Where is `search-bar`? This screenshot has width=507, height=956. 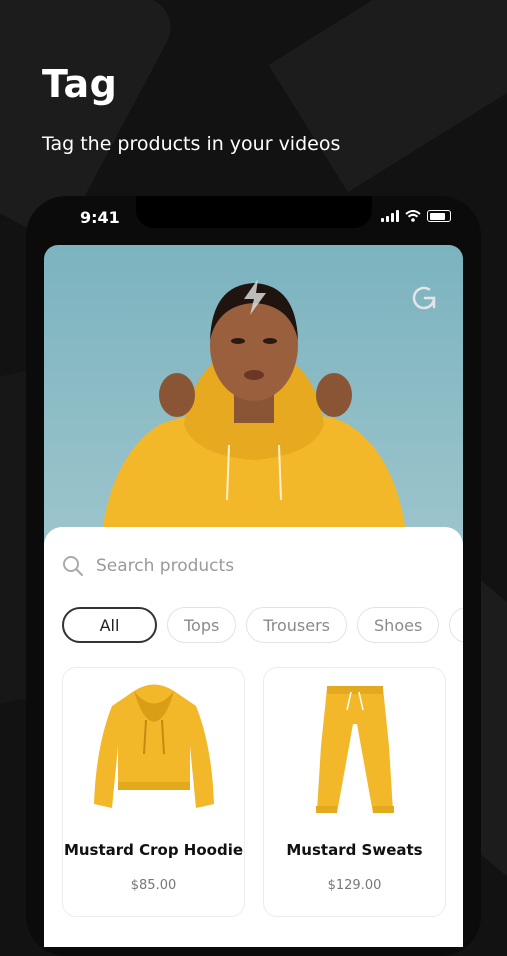
search-bar is located at coordinates (210, 566).